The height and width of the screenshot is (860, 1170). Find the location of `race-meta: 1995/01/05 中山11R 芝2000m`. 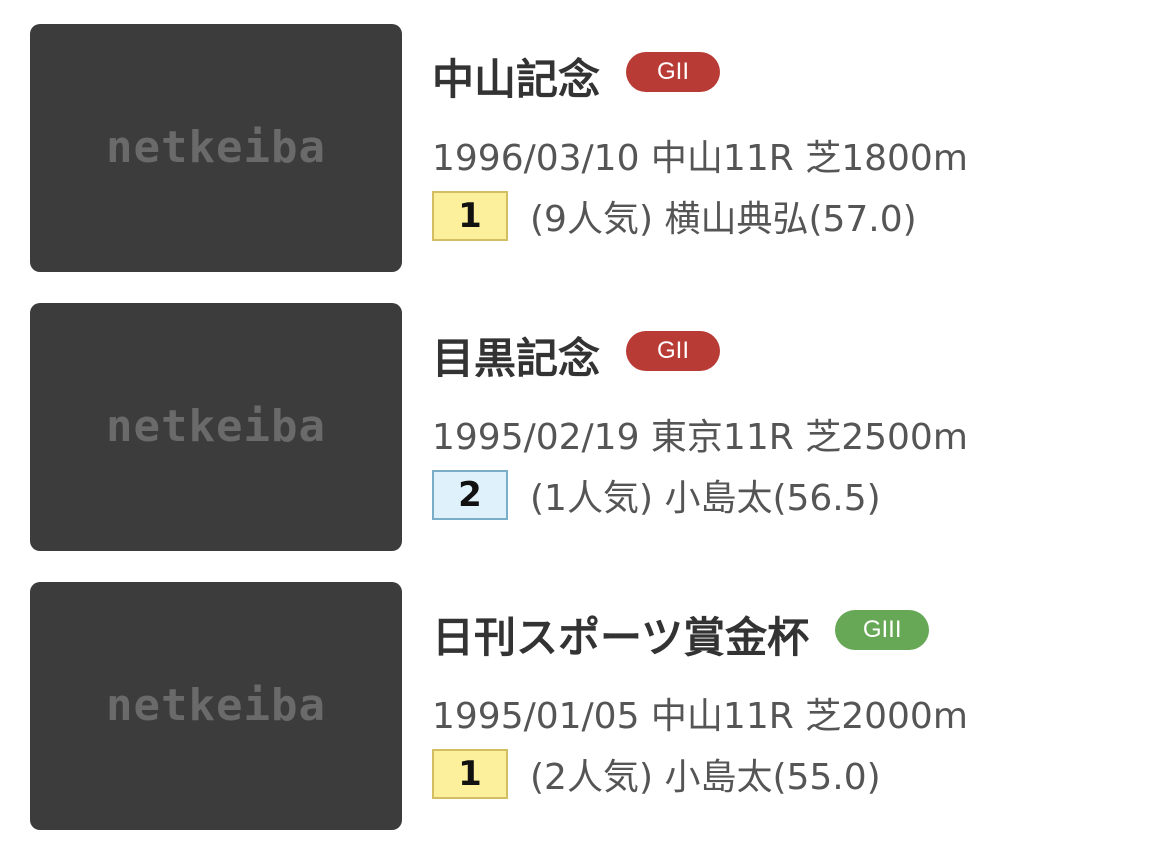

race-meta: 1995/01/05 中山11R 芝2000m is located at coordinates (700, 716).